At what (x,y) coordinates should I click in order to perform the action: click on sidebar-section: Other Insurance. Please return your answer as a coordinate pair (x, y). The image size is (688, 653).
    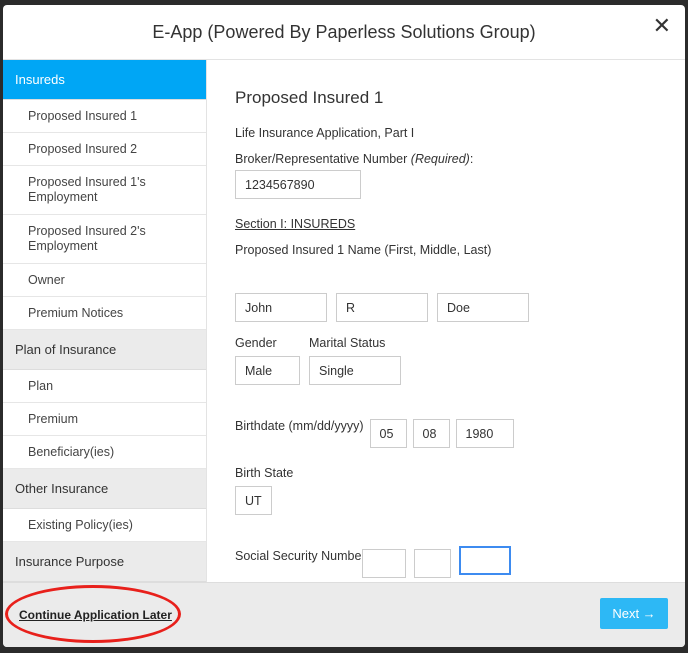
    Looking at the image, I should click on (104, 489).